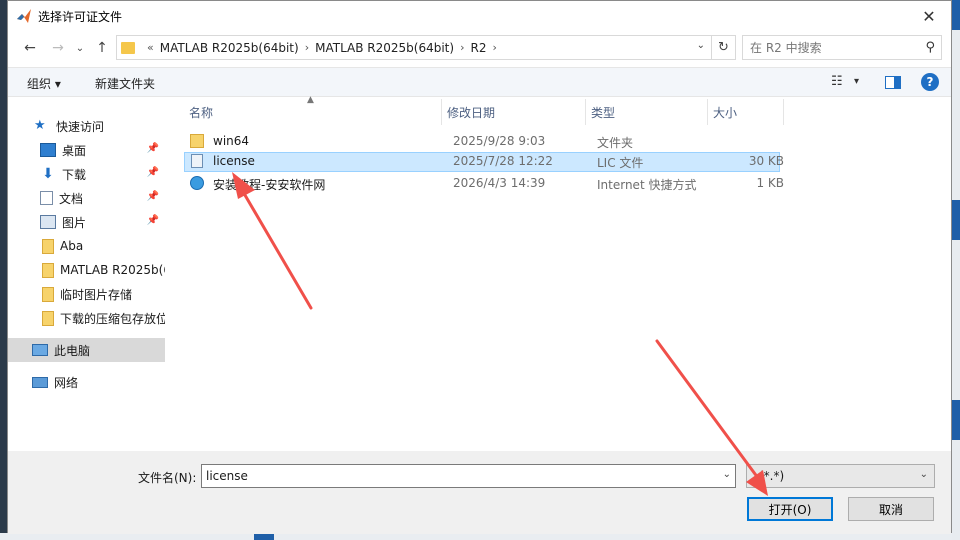 The height and width of the screenshot is (540, 960). I want to click on sidebar-item-pictures: 图片 📌, so click(86, 222).